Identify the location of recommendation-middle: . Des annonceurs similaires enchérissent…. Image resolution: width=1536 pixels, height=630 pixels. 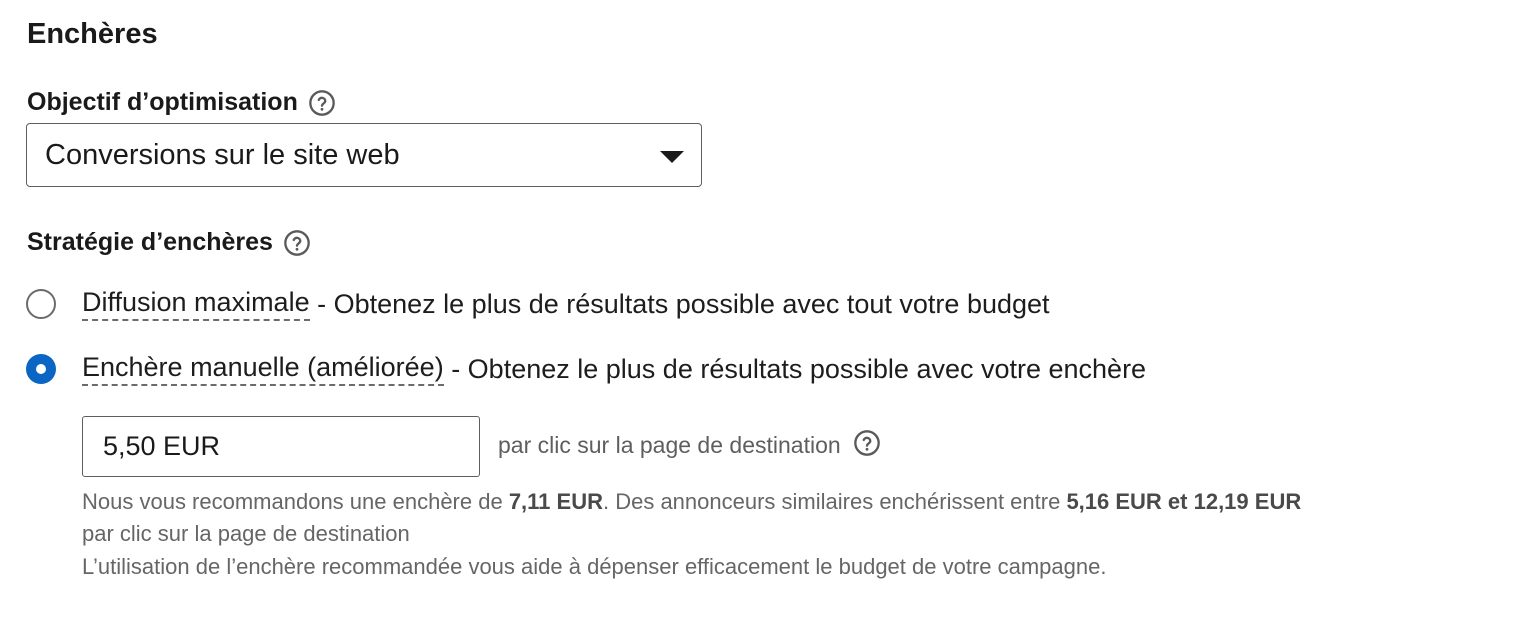
(834, 501).